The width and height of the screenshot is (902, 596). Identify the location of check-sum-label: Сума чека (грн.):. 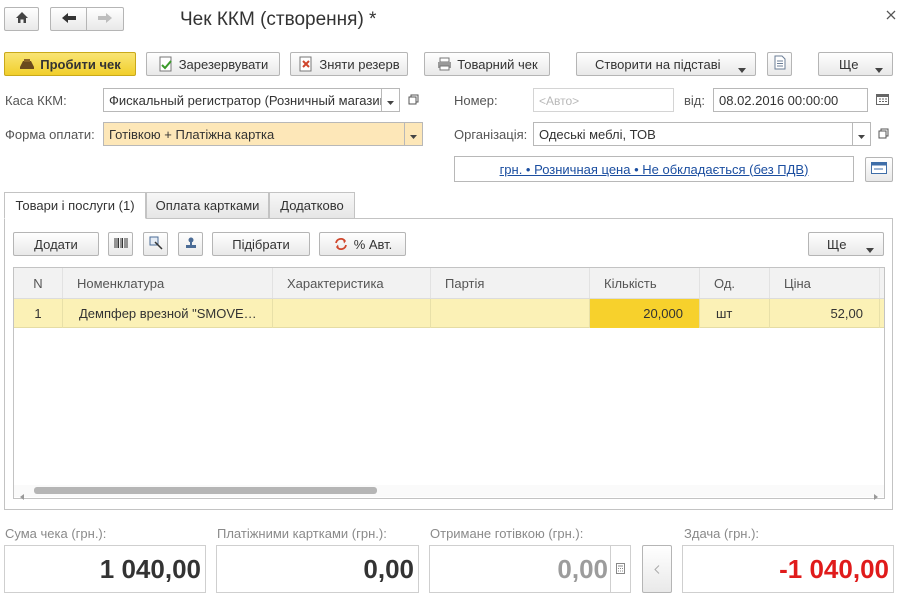
(56, 533).